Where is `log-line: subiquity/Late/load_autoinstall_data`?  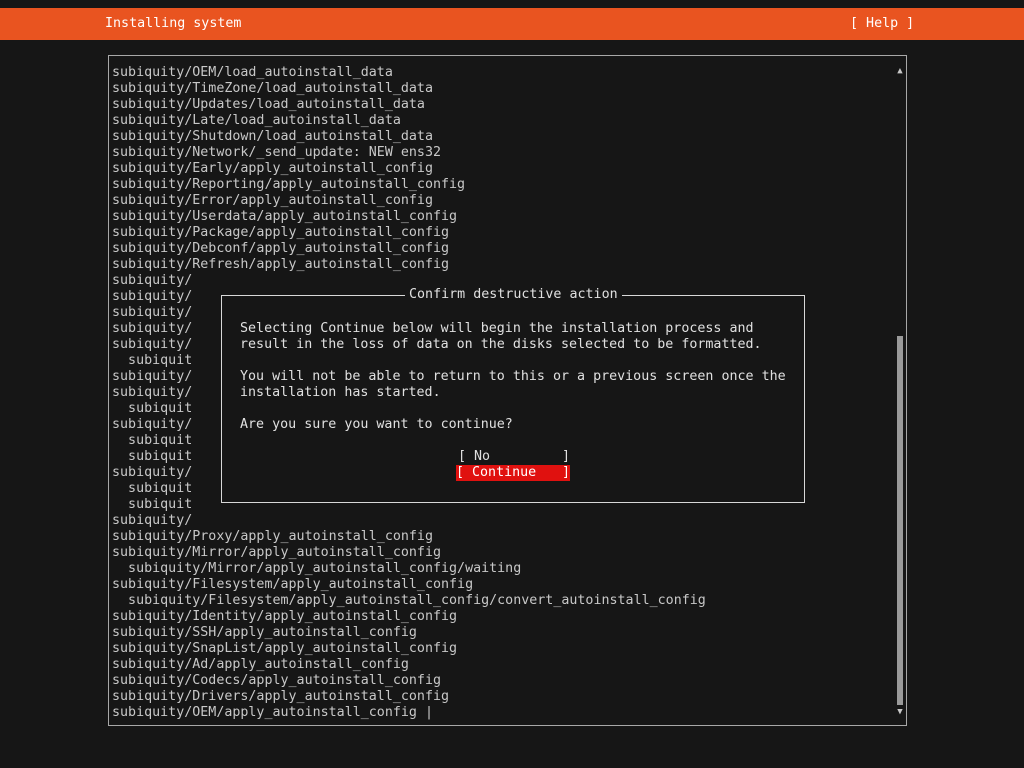
log-line: subiquity/Late/load_autoinstall_data is located at coordinates (256, 120).